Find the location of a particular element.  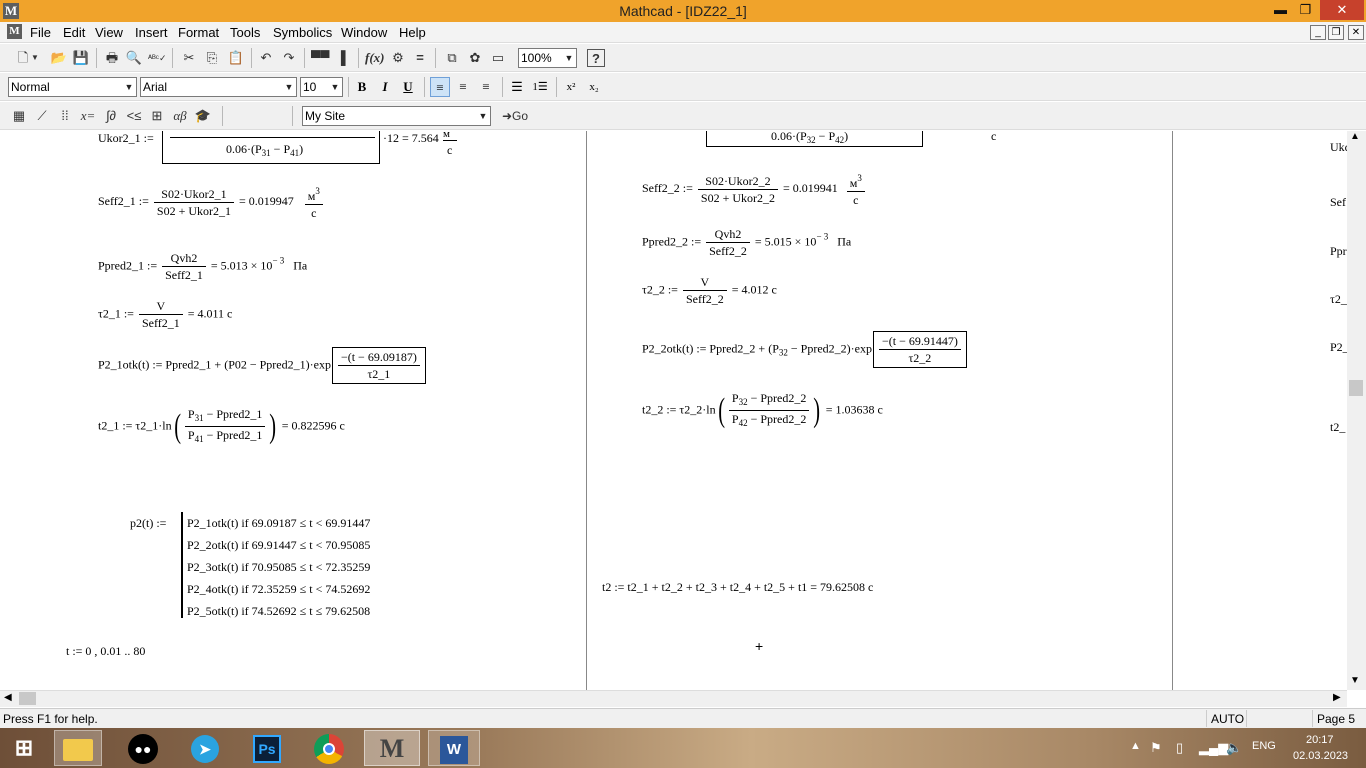

tau2-2-region: τ2_2 := V Seff2_2 = 4.012 с is located at coordinates (709, 290).